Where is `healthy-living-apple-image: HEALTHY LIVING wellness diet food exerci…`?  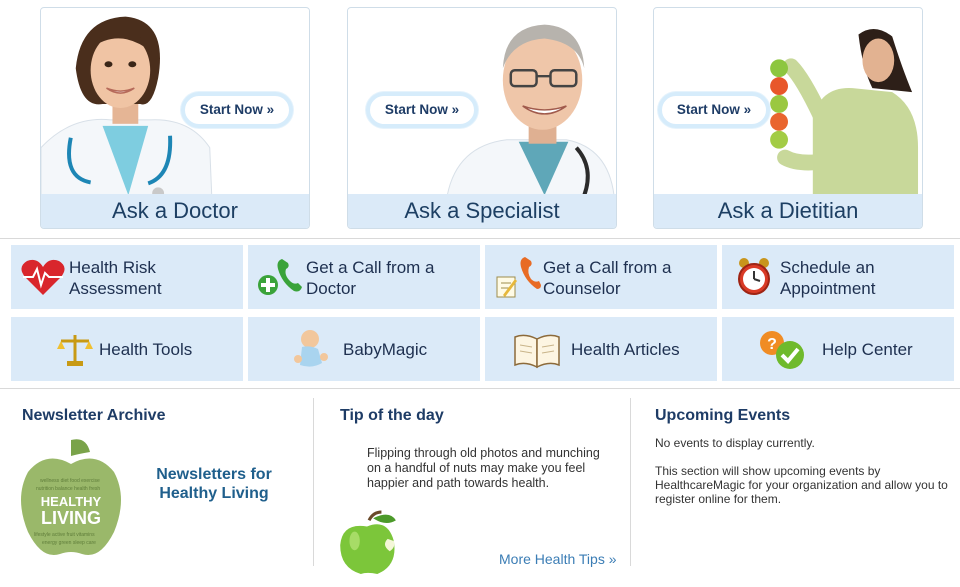
healthy-living-apple-image: HEALTHY LIVING wellness diet food exerci… is located at coordinates (71, 497).